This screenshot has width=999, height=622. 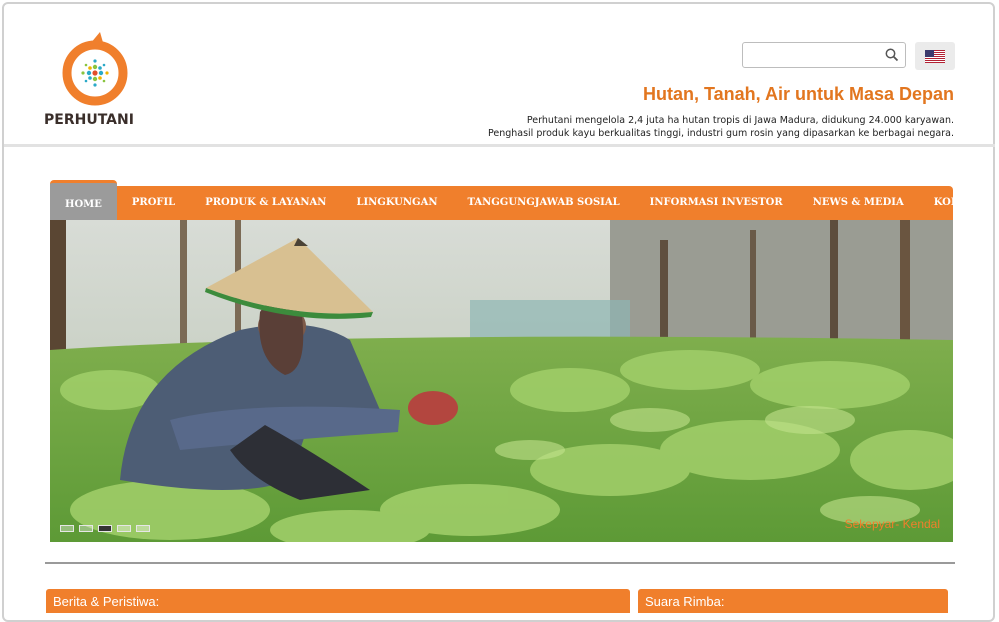 What do you see at coordinates (265, 203) in the screenshot?
I see `nav-item-produk-layanan: PRODUK & LAYANAN` at bounding box center [265, 203].